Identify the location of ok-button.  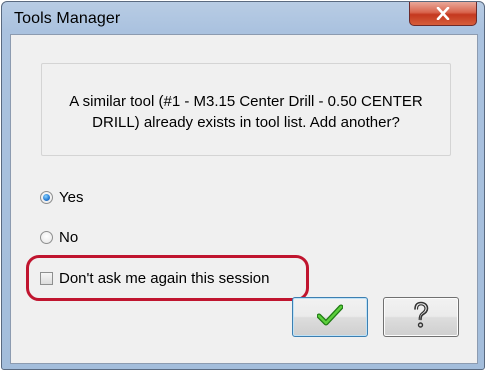
(330, 317).